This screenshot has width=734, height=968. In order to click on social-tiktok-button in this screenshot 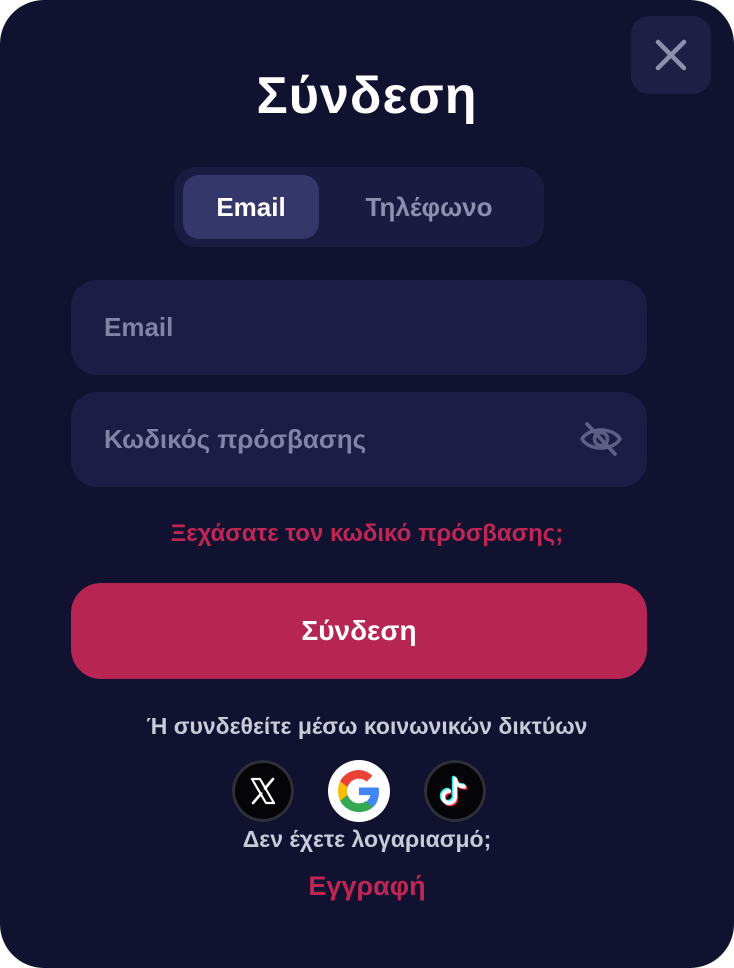, I will do `click(455, 791)`.